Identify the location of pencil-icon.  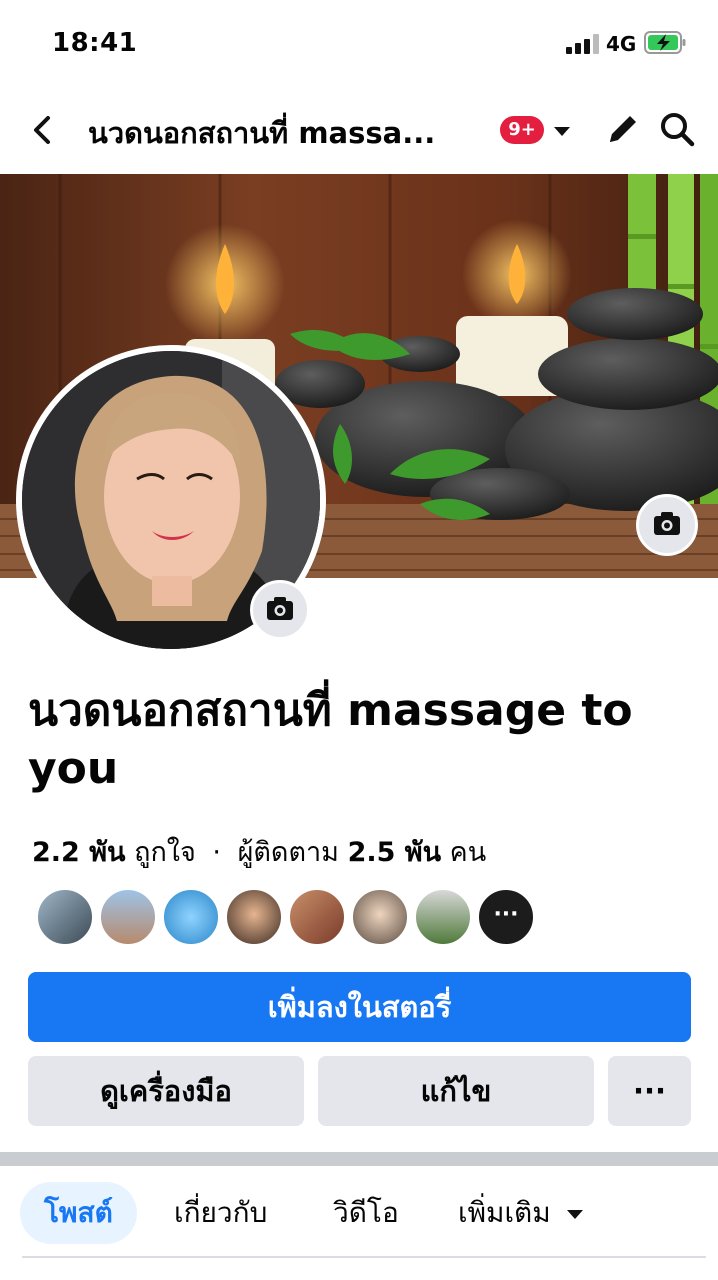
(623, 129).